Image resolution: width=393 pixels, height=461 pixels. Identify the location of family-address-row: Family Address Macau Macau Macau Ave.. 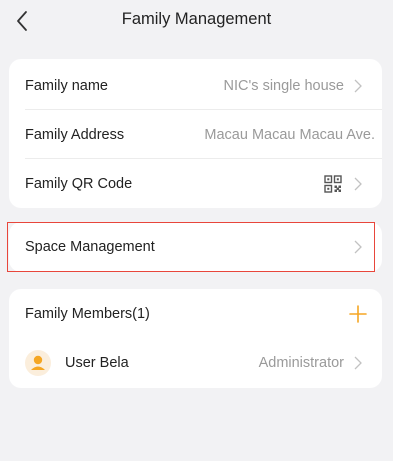
(195, 135).